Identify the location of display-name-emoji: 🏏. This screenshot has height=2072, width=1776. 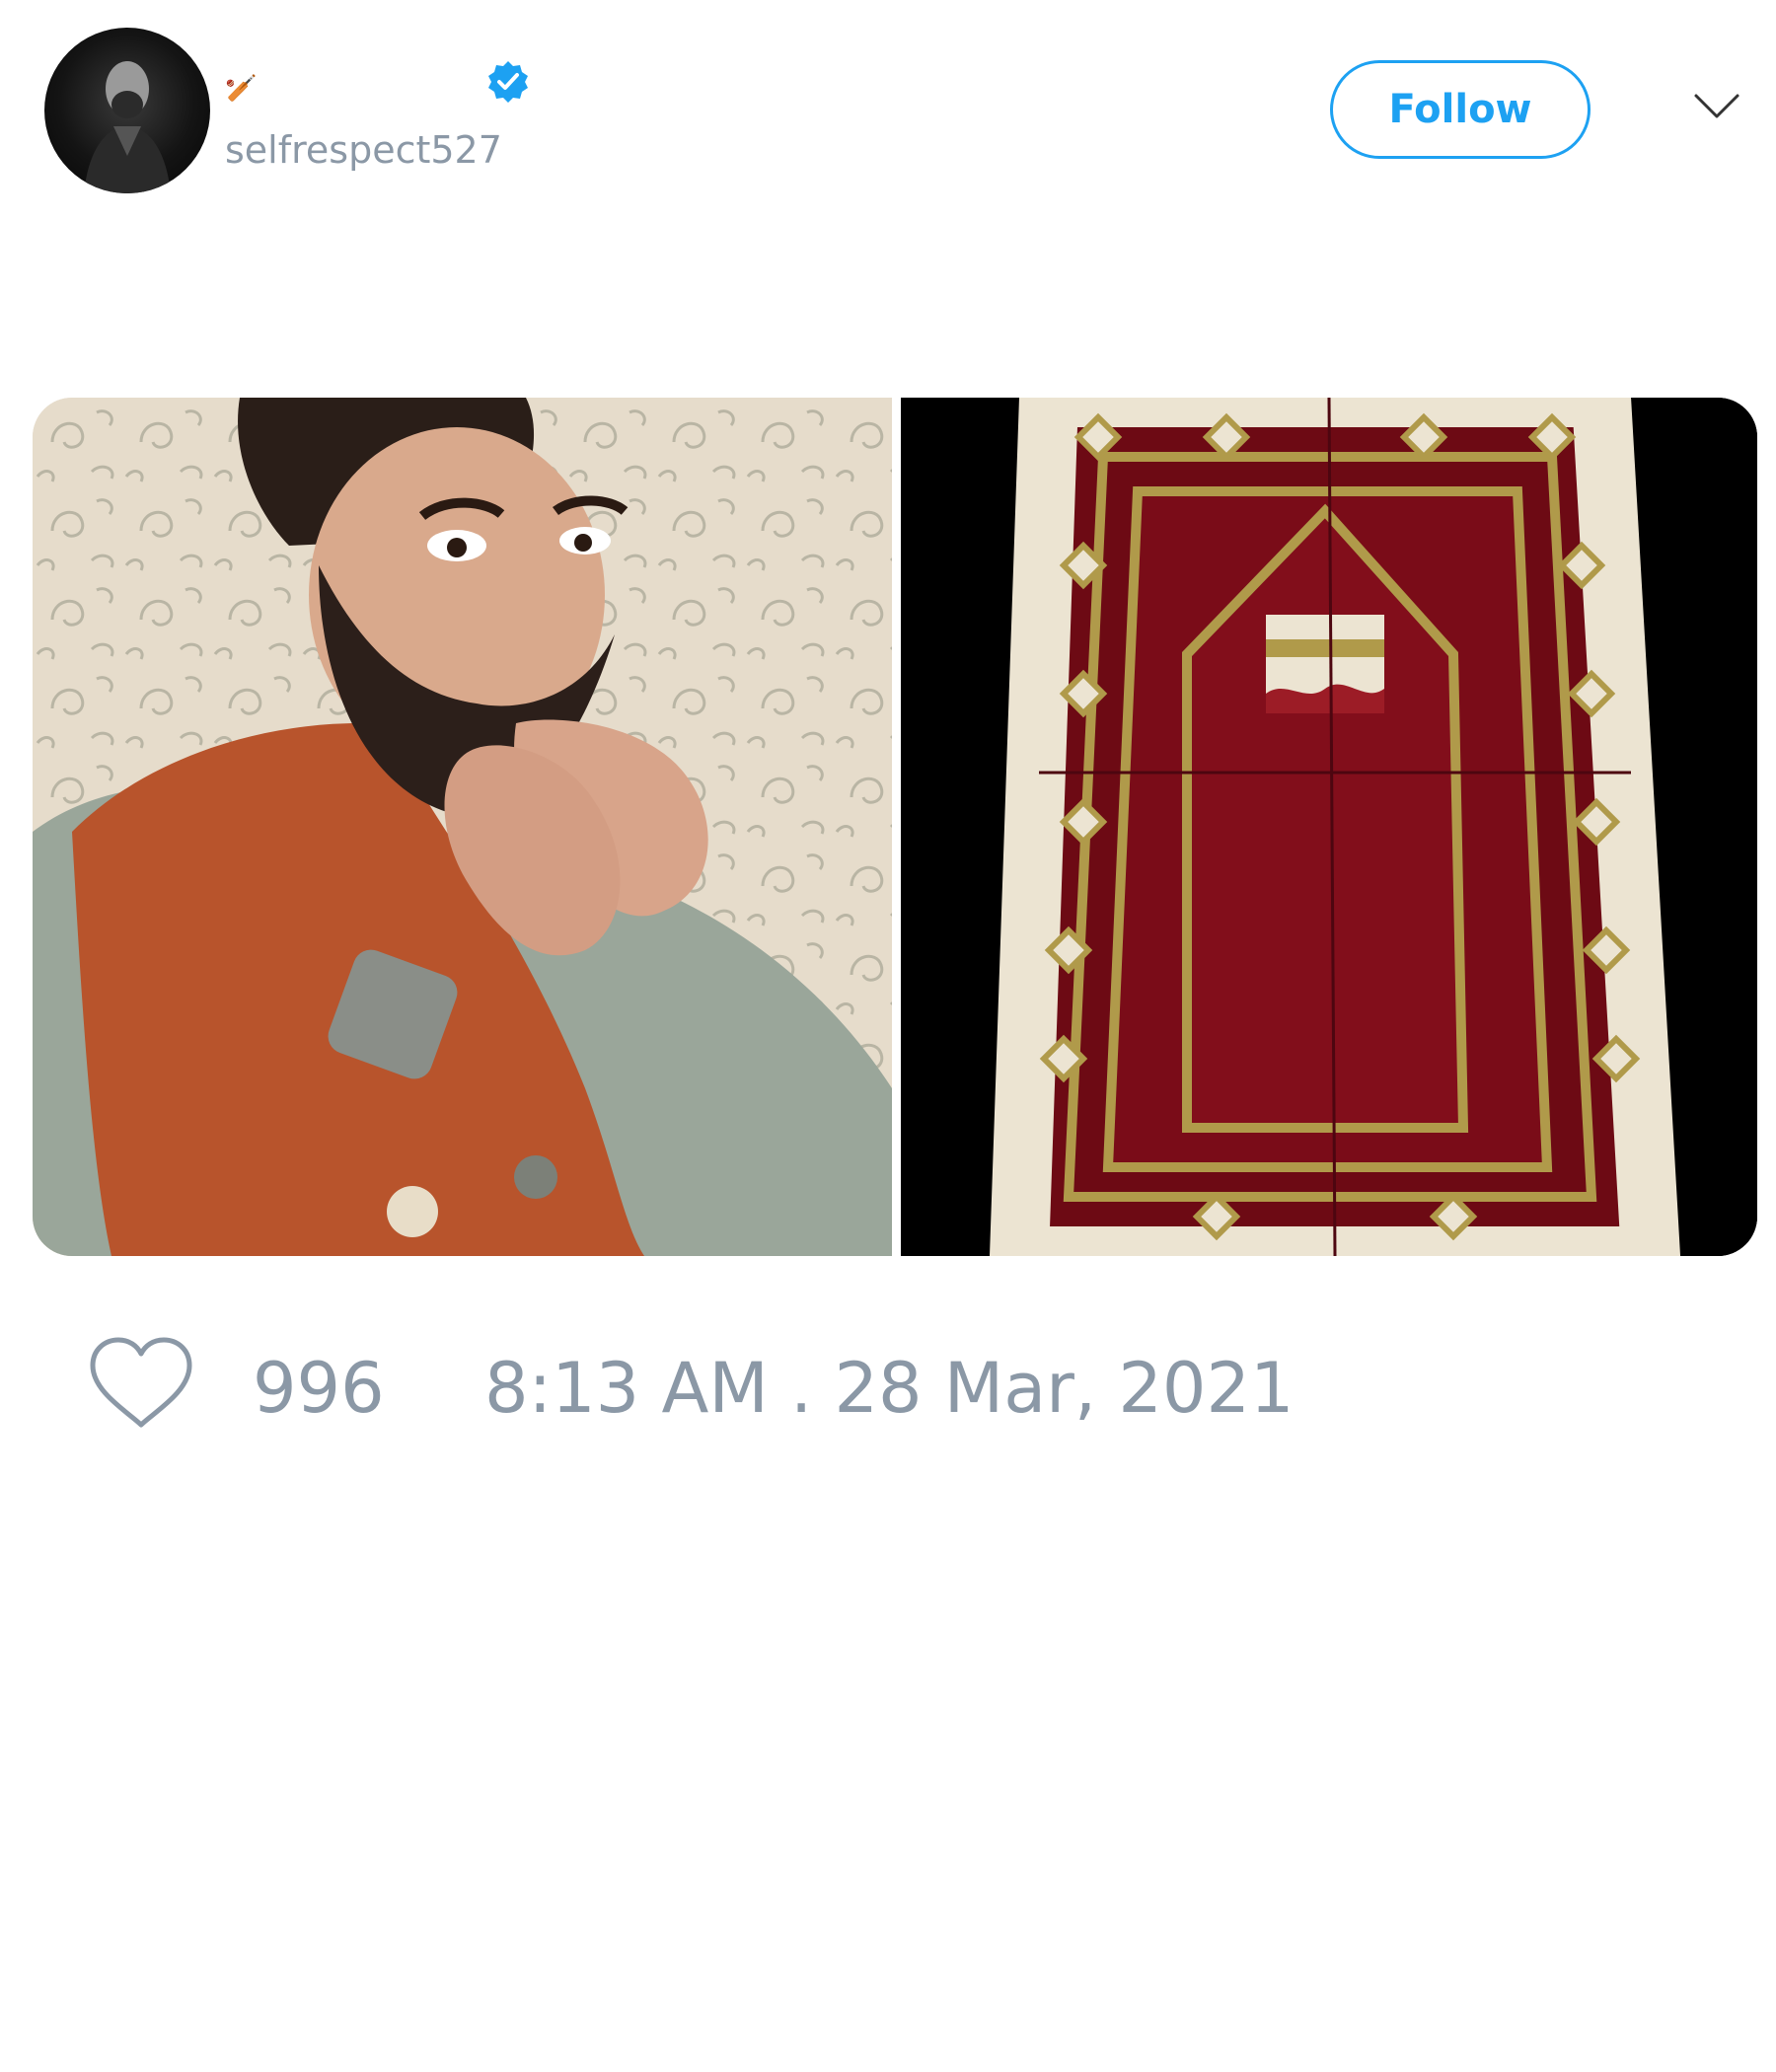
(242, 89).